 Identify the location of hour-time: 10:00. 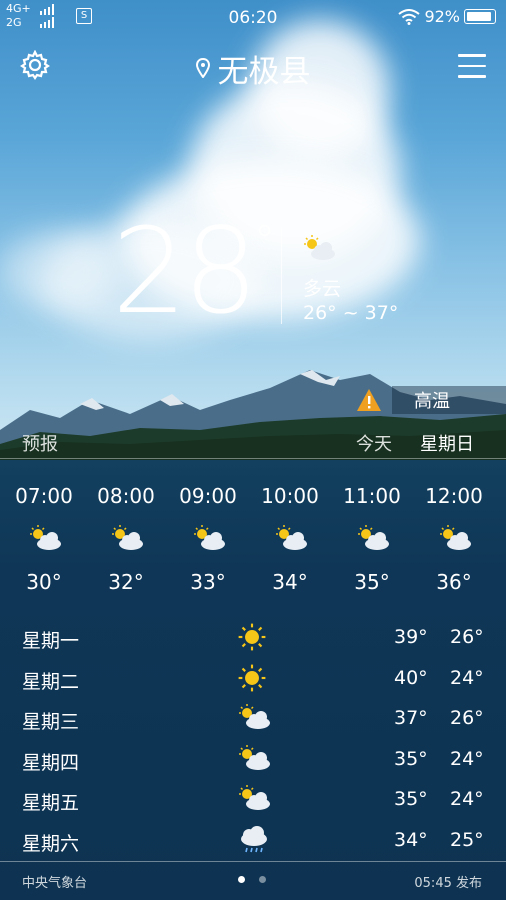
(290, 496).